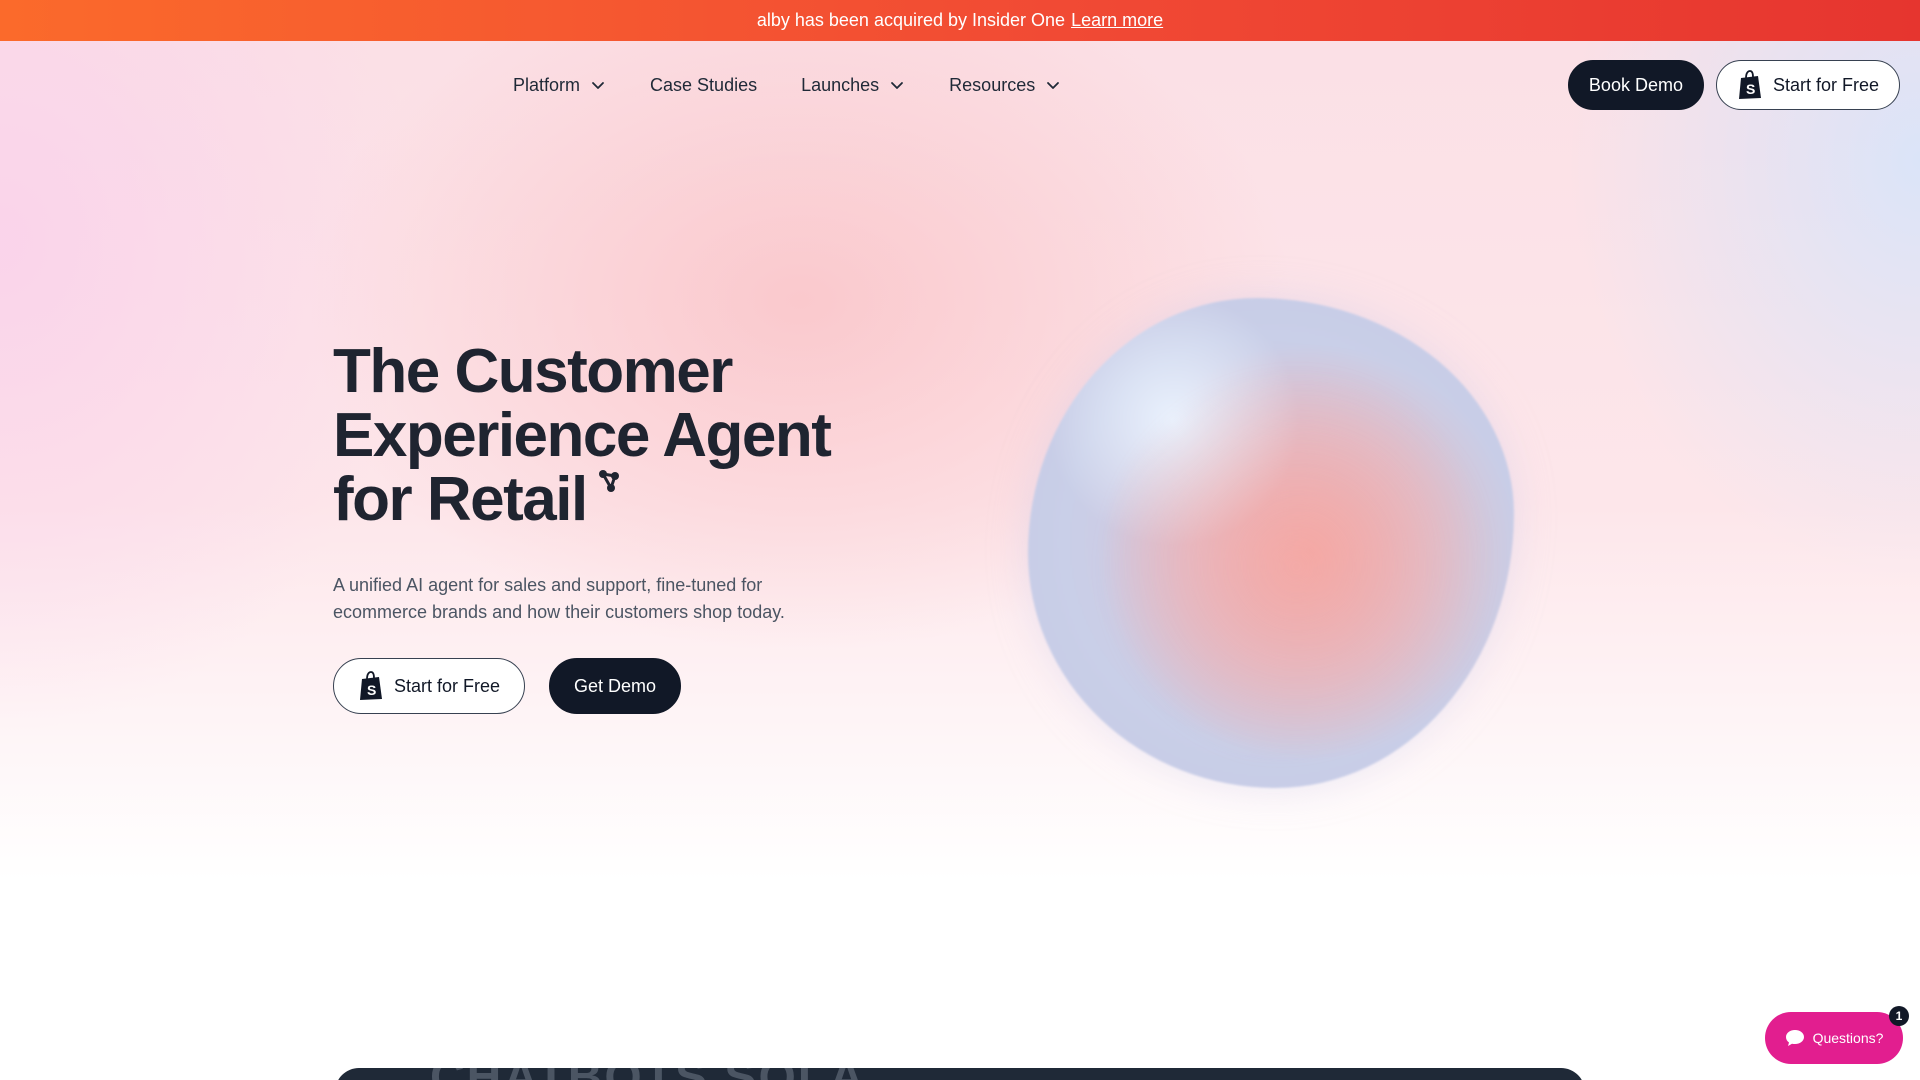  What do you see at coordinates (787, 85) in the screenshot?
I see `nav-links: Platform Case Studies Launches Resources` at bounding box center [787, 85].